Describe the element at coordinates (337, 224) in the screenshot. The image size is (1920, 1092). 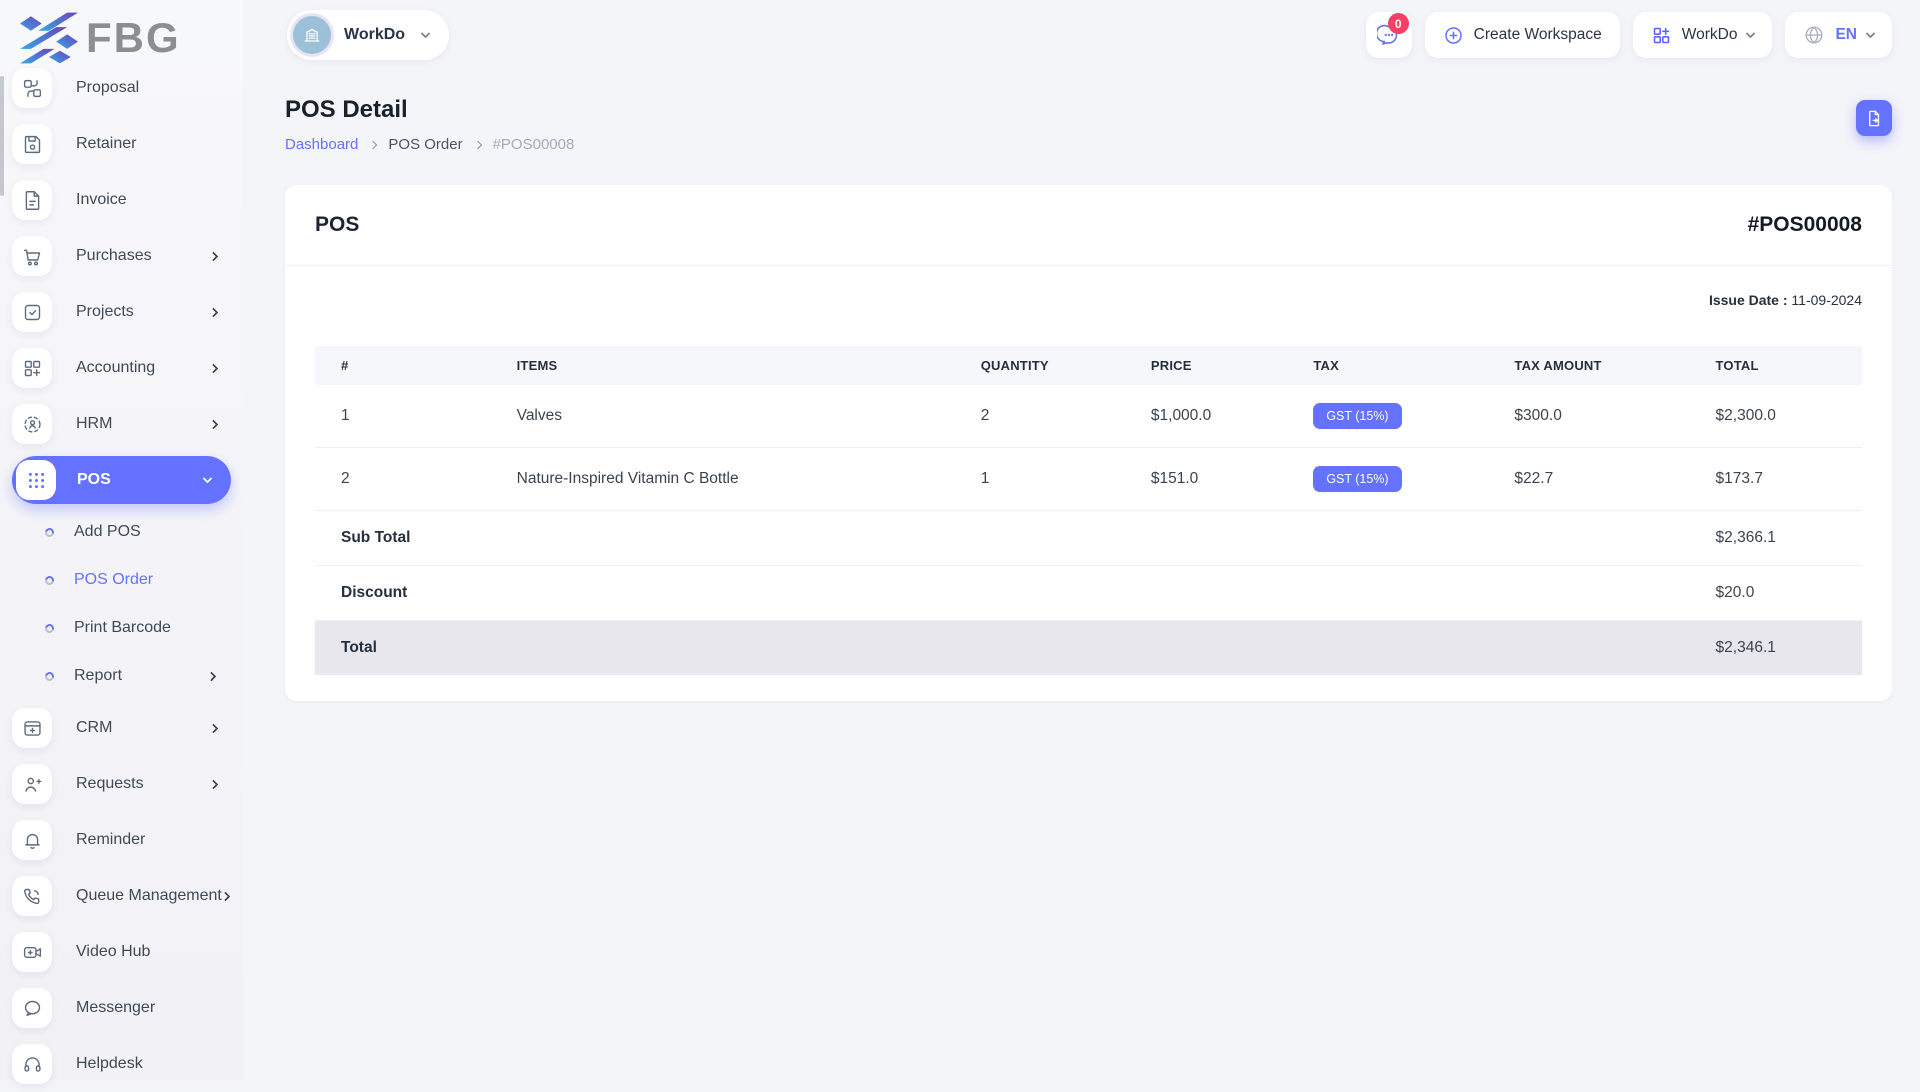
I see `card-title: POS` at that location.